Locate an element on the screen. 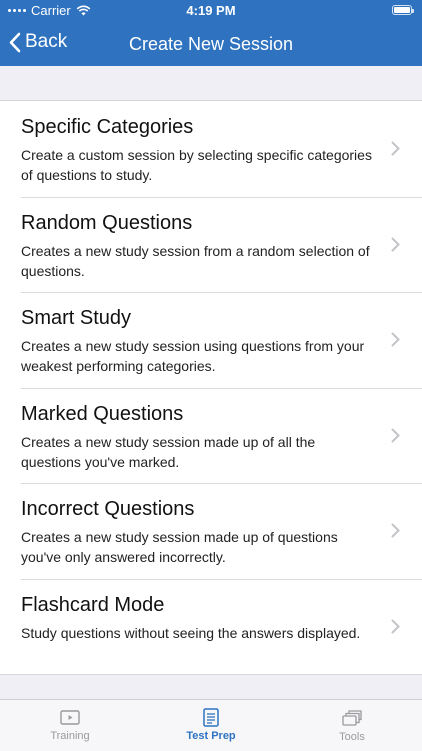 This screenshot has width=422, height=751. tab-bar: Training Test Prep Tools is located at coordinates (211, 725).